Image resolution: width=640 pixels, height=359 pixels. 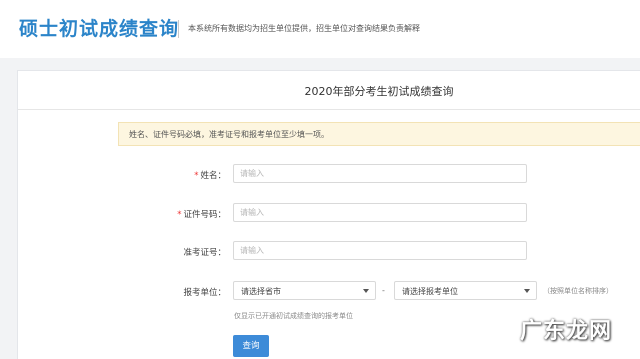 I want to click on id-label: 证件号码：, so click(x=204, y=215).